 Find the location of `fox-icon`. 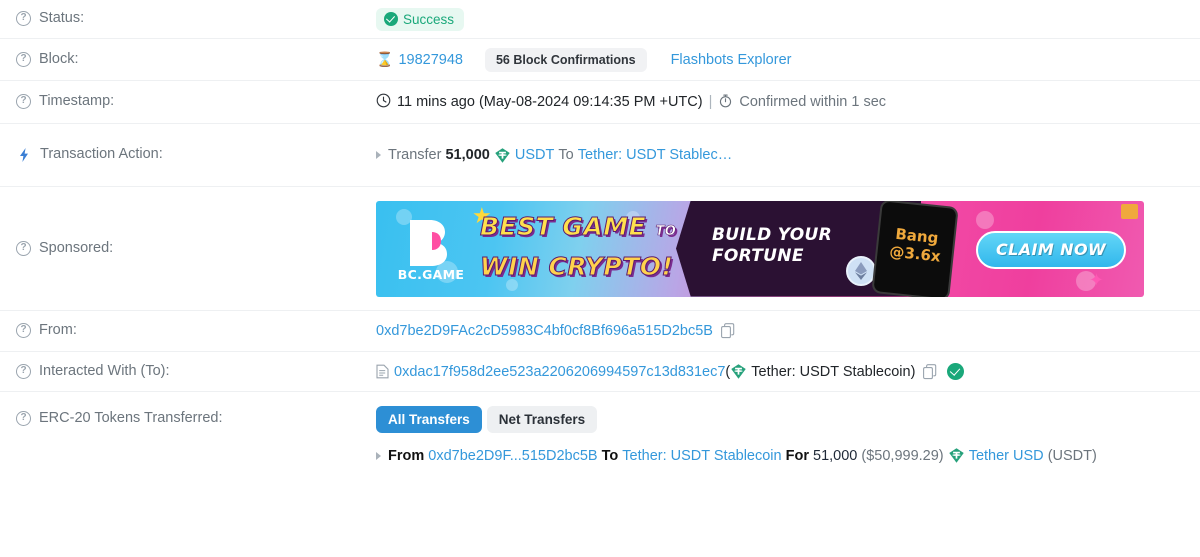

fox-icon is located at coordinates (1129, 211).